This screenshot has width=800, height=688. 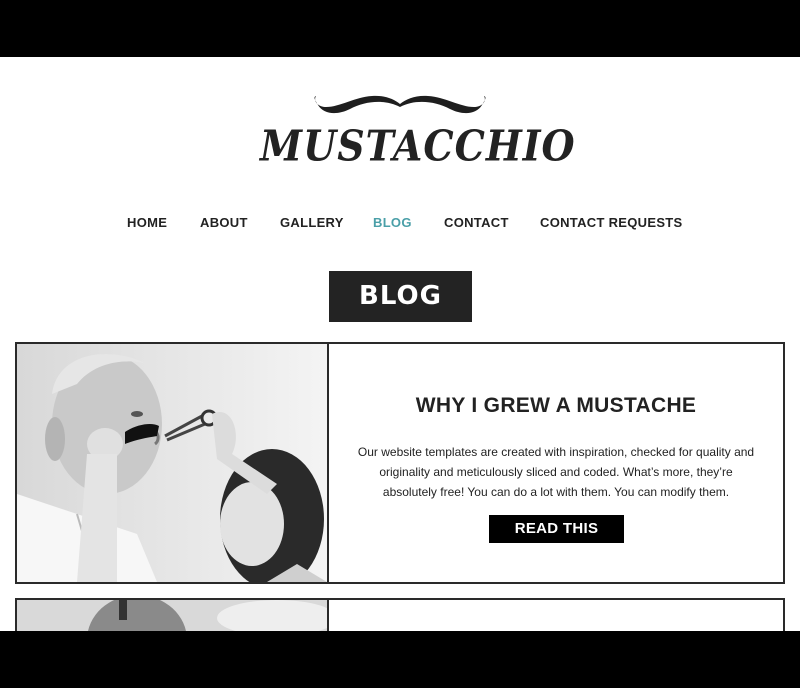 What do you see at coordinates (173, 463) in the screenshot?
I see `post-image` at bounding box center [173, 463].